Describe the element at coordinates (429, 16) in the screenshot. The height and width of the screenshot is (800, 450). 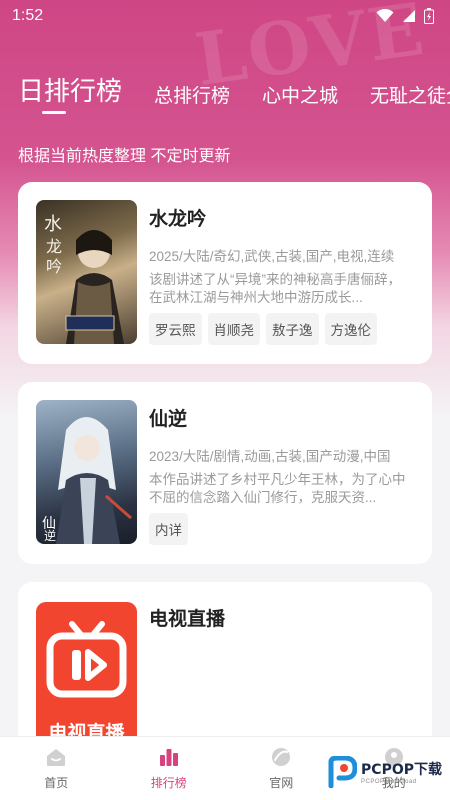
I see `battery-icon` at that location.